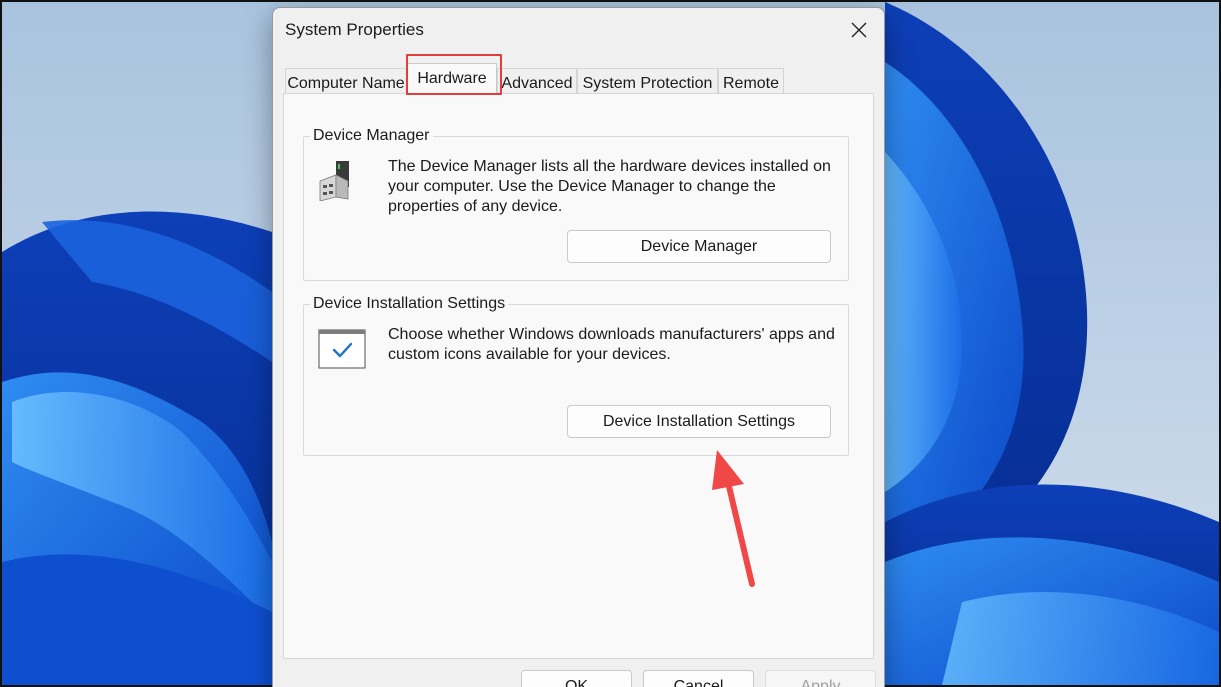 Image resolution: width=1221 pixels, height=687 pixels. I want to click on ok-button: OK, so click(576, 678).